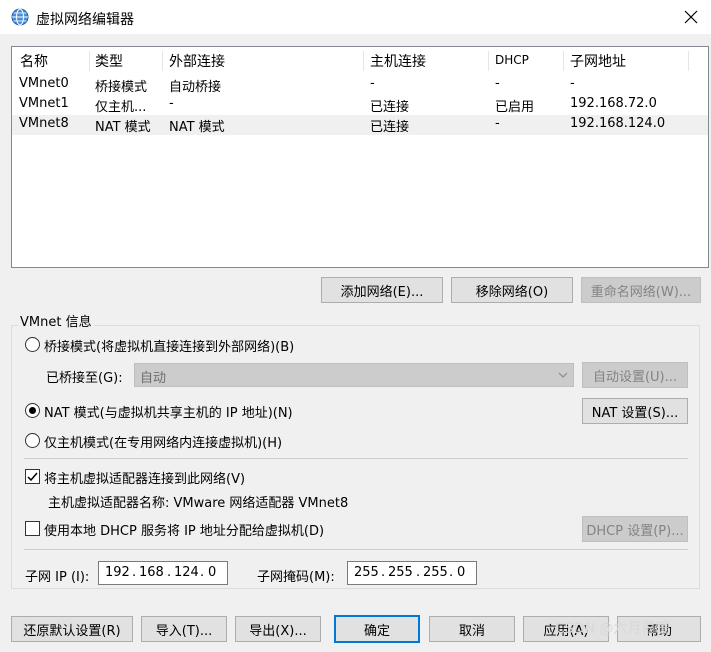 Image resolution: width=711 pixels, height=652 pixels. I want to click on column-header-name: 名称, so click(34, 61).